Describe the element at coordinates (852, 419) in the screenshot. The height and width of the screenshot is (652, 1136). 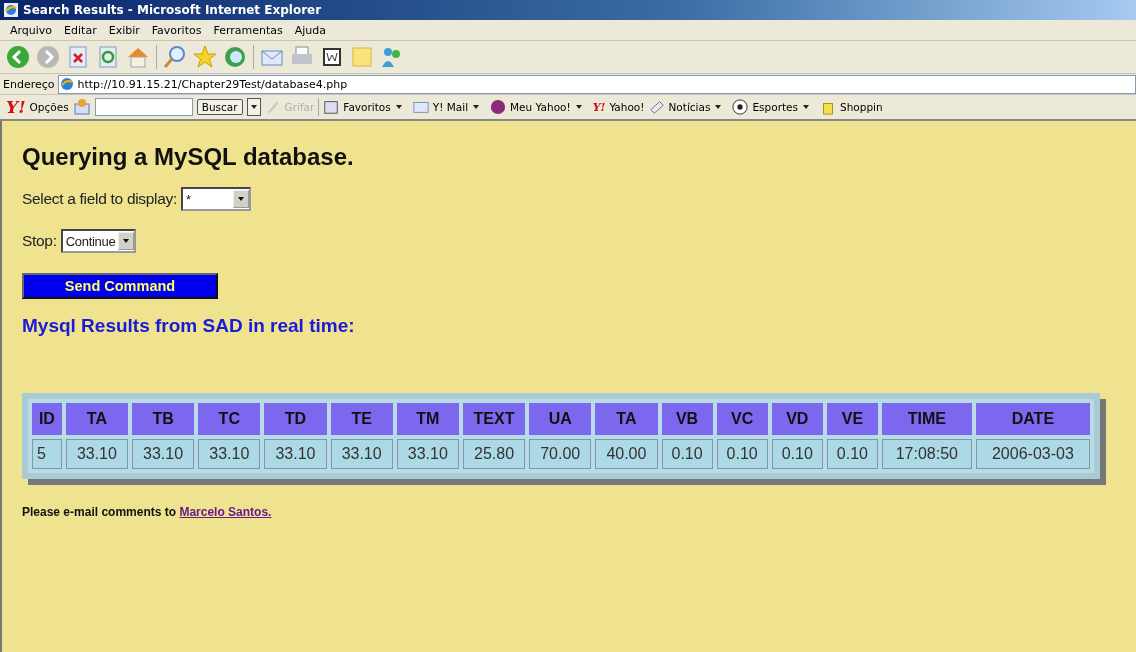
I see `column-header: VE` at that location.